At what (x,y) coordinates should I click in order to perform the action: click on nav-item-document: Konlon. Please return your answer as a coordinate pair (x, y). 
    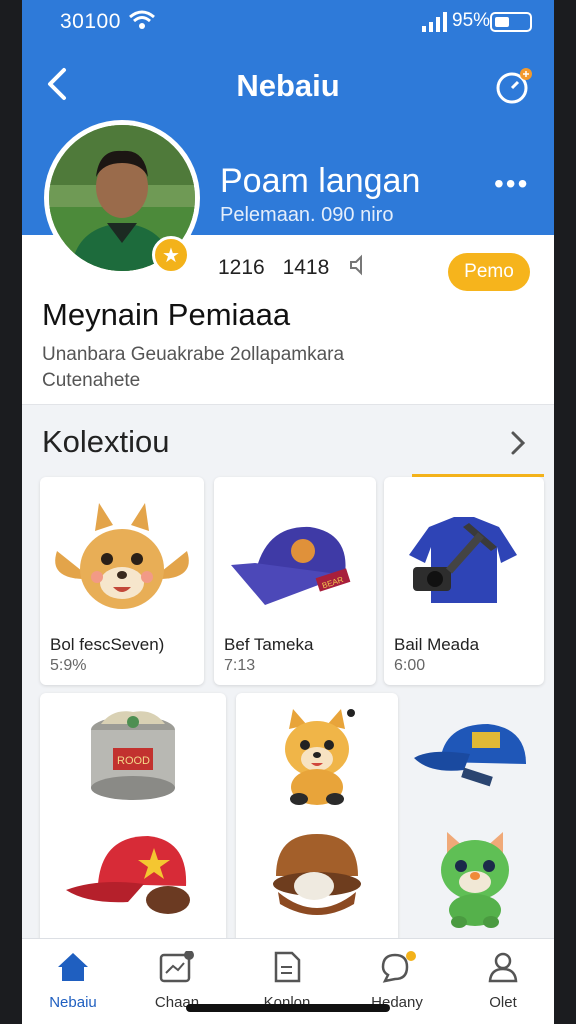
    Looking at the image, I should click on (287, 981).